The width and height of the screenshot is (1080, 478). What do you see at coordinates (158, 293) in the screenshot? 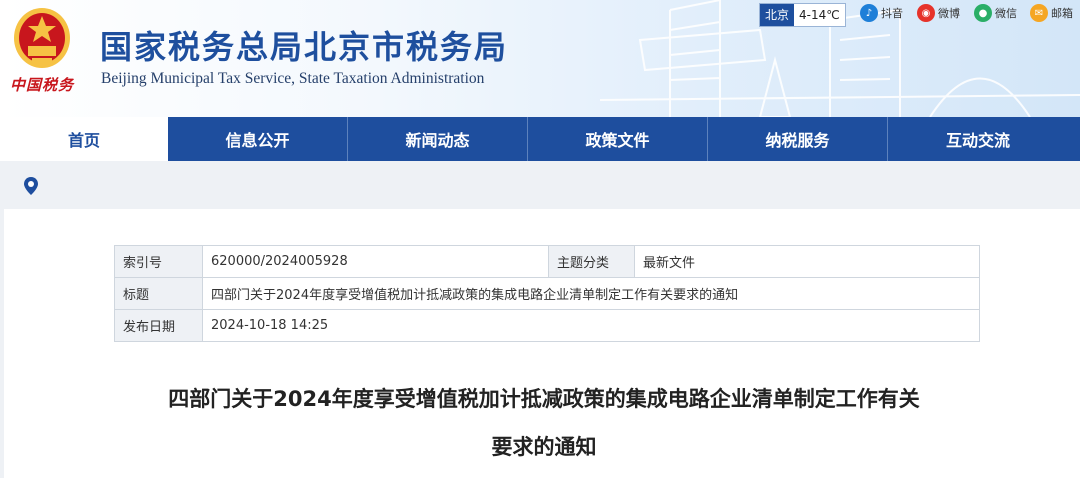
I see `title-label: 标题` at bounding box center [158, 293].